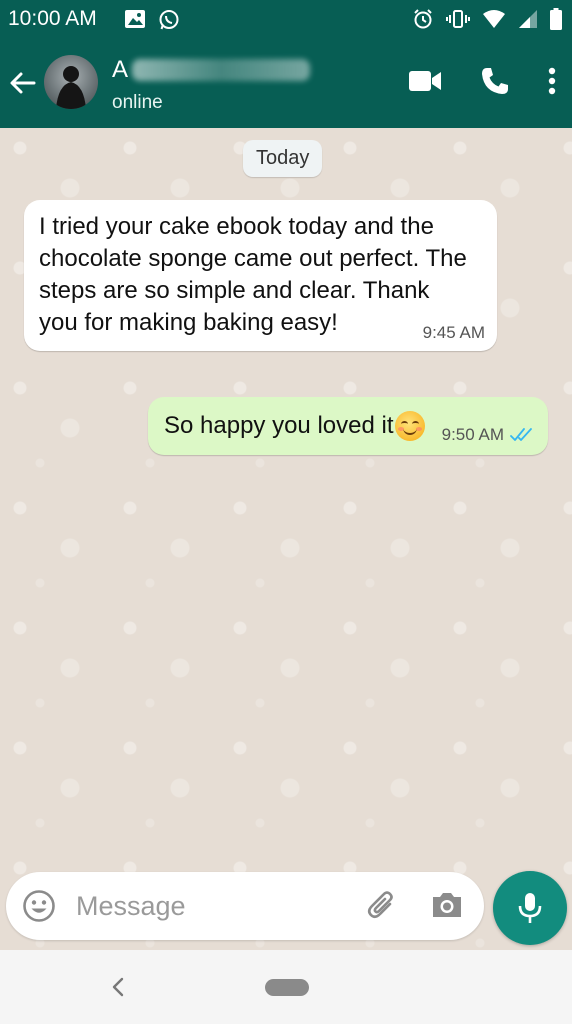 The height and width of the screenshot is (1024, 572). Describe the element at coordinates (528, 21) in the screenshot. I see `signal-icon` at that location.